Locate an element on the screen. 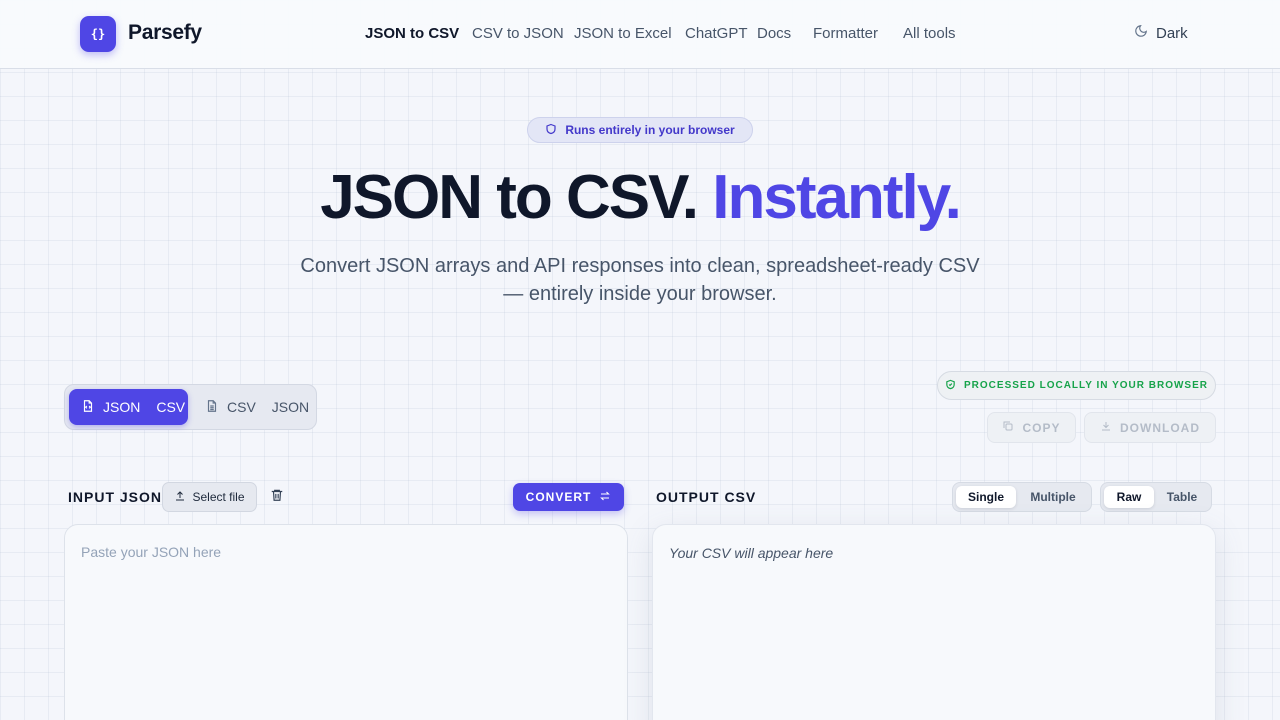 This screenshot has height=720, width=1280. nav-json-to-excel: JSON to Excel is located at coordinates (623, 33).